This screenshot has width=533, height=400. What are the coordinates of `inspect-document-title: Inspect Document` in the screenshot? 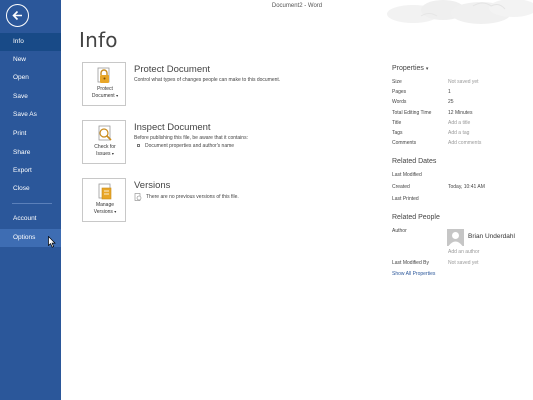 It's located at (172, 127).